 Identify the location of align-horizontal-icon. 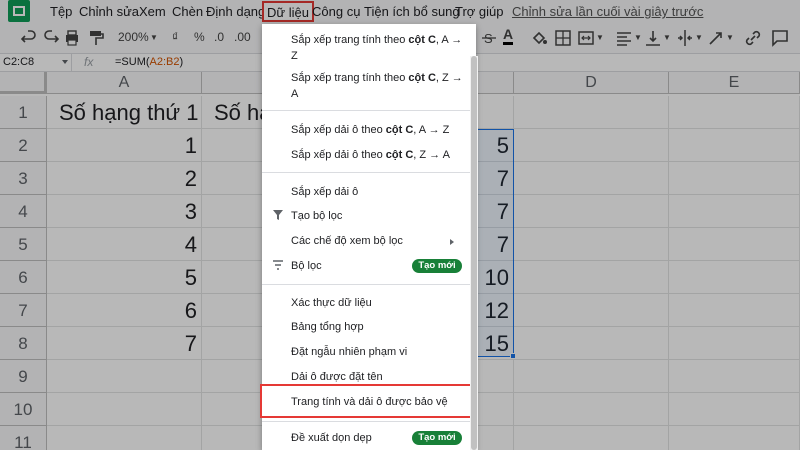
(624, 38).